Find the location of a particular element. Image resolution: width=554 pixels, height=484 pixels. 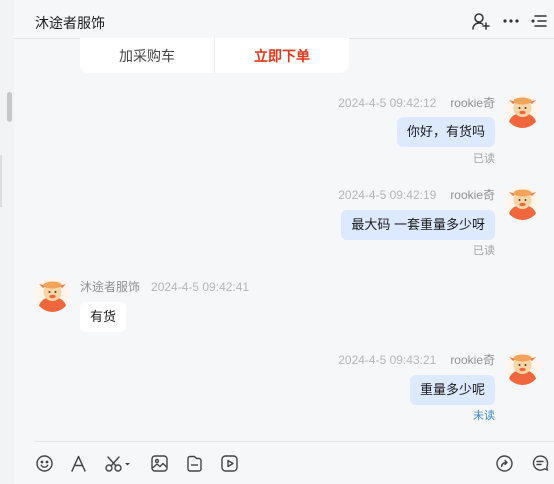

message-bubble: 最大码 一套重量多少呀 is located at coordinates (418, 225).